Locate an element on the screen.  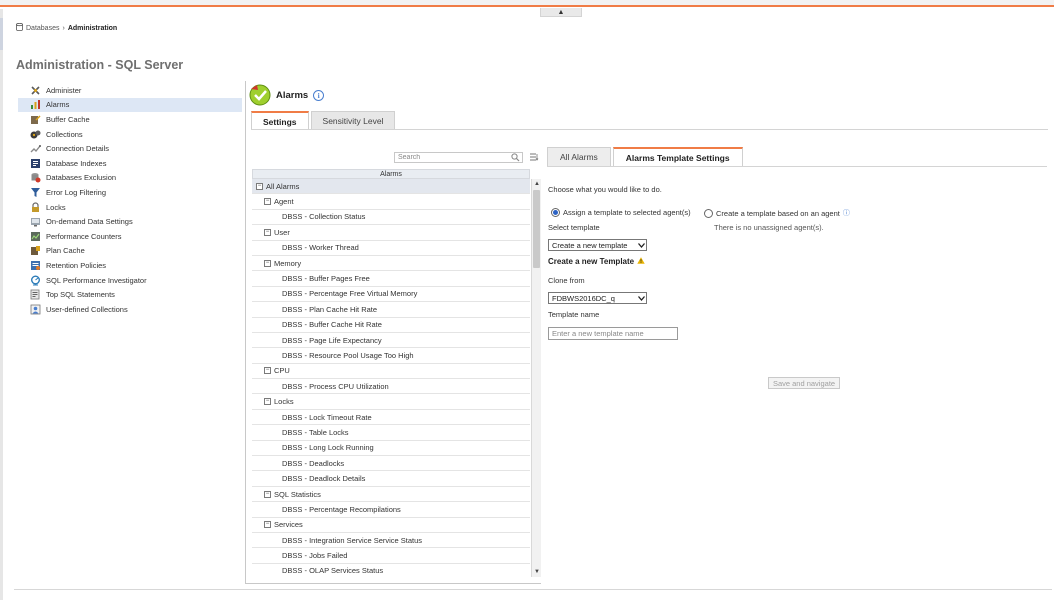
template-name-input is located at coordinates (612, 333).